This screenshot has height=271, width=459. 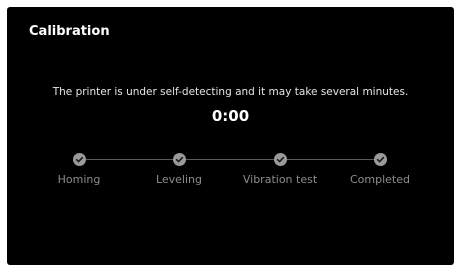 What do you see at coordinates (230, 116) in the screenshot?
I see `elapsed-timer: 0:00` at bounding box center [230, 116].